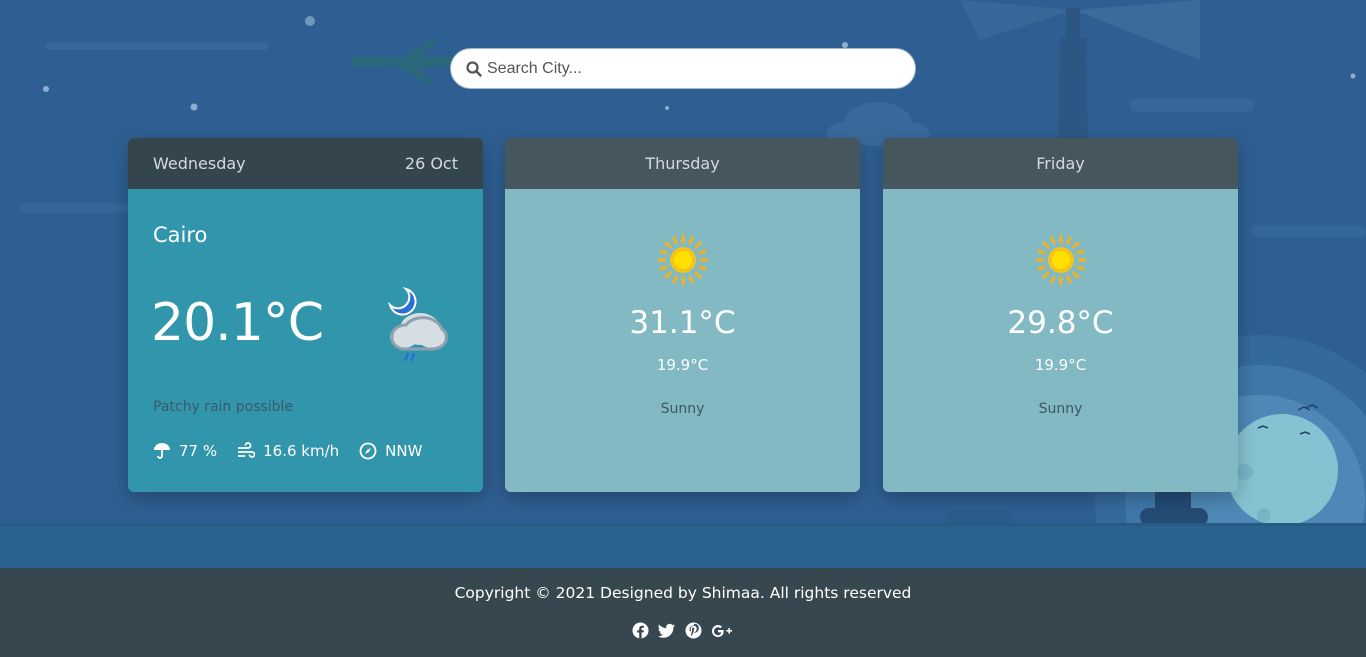 This screenshot has height=657, width=1366. What do you see at coordinates (247, 450) in the screenshot?
I see `wind-icon` at bounding box center [247, 450].